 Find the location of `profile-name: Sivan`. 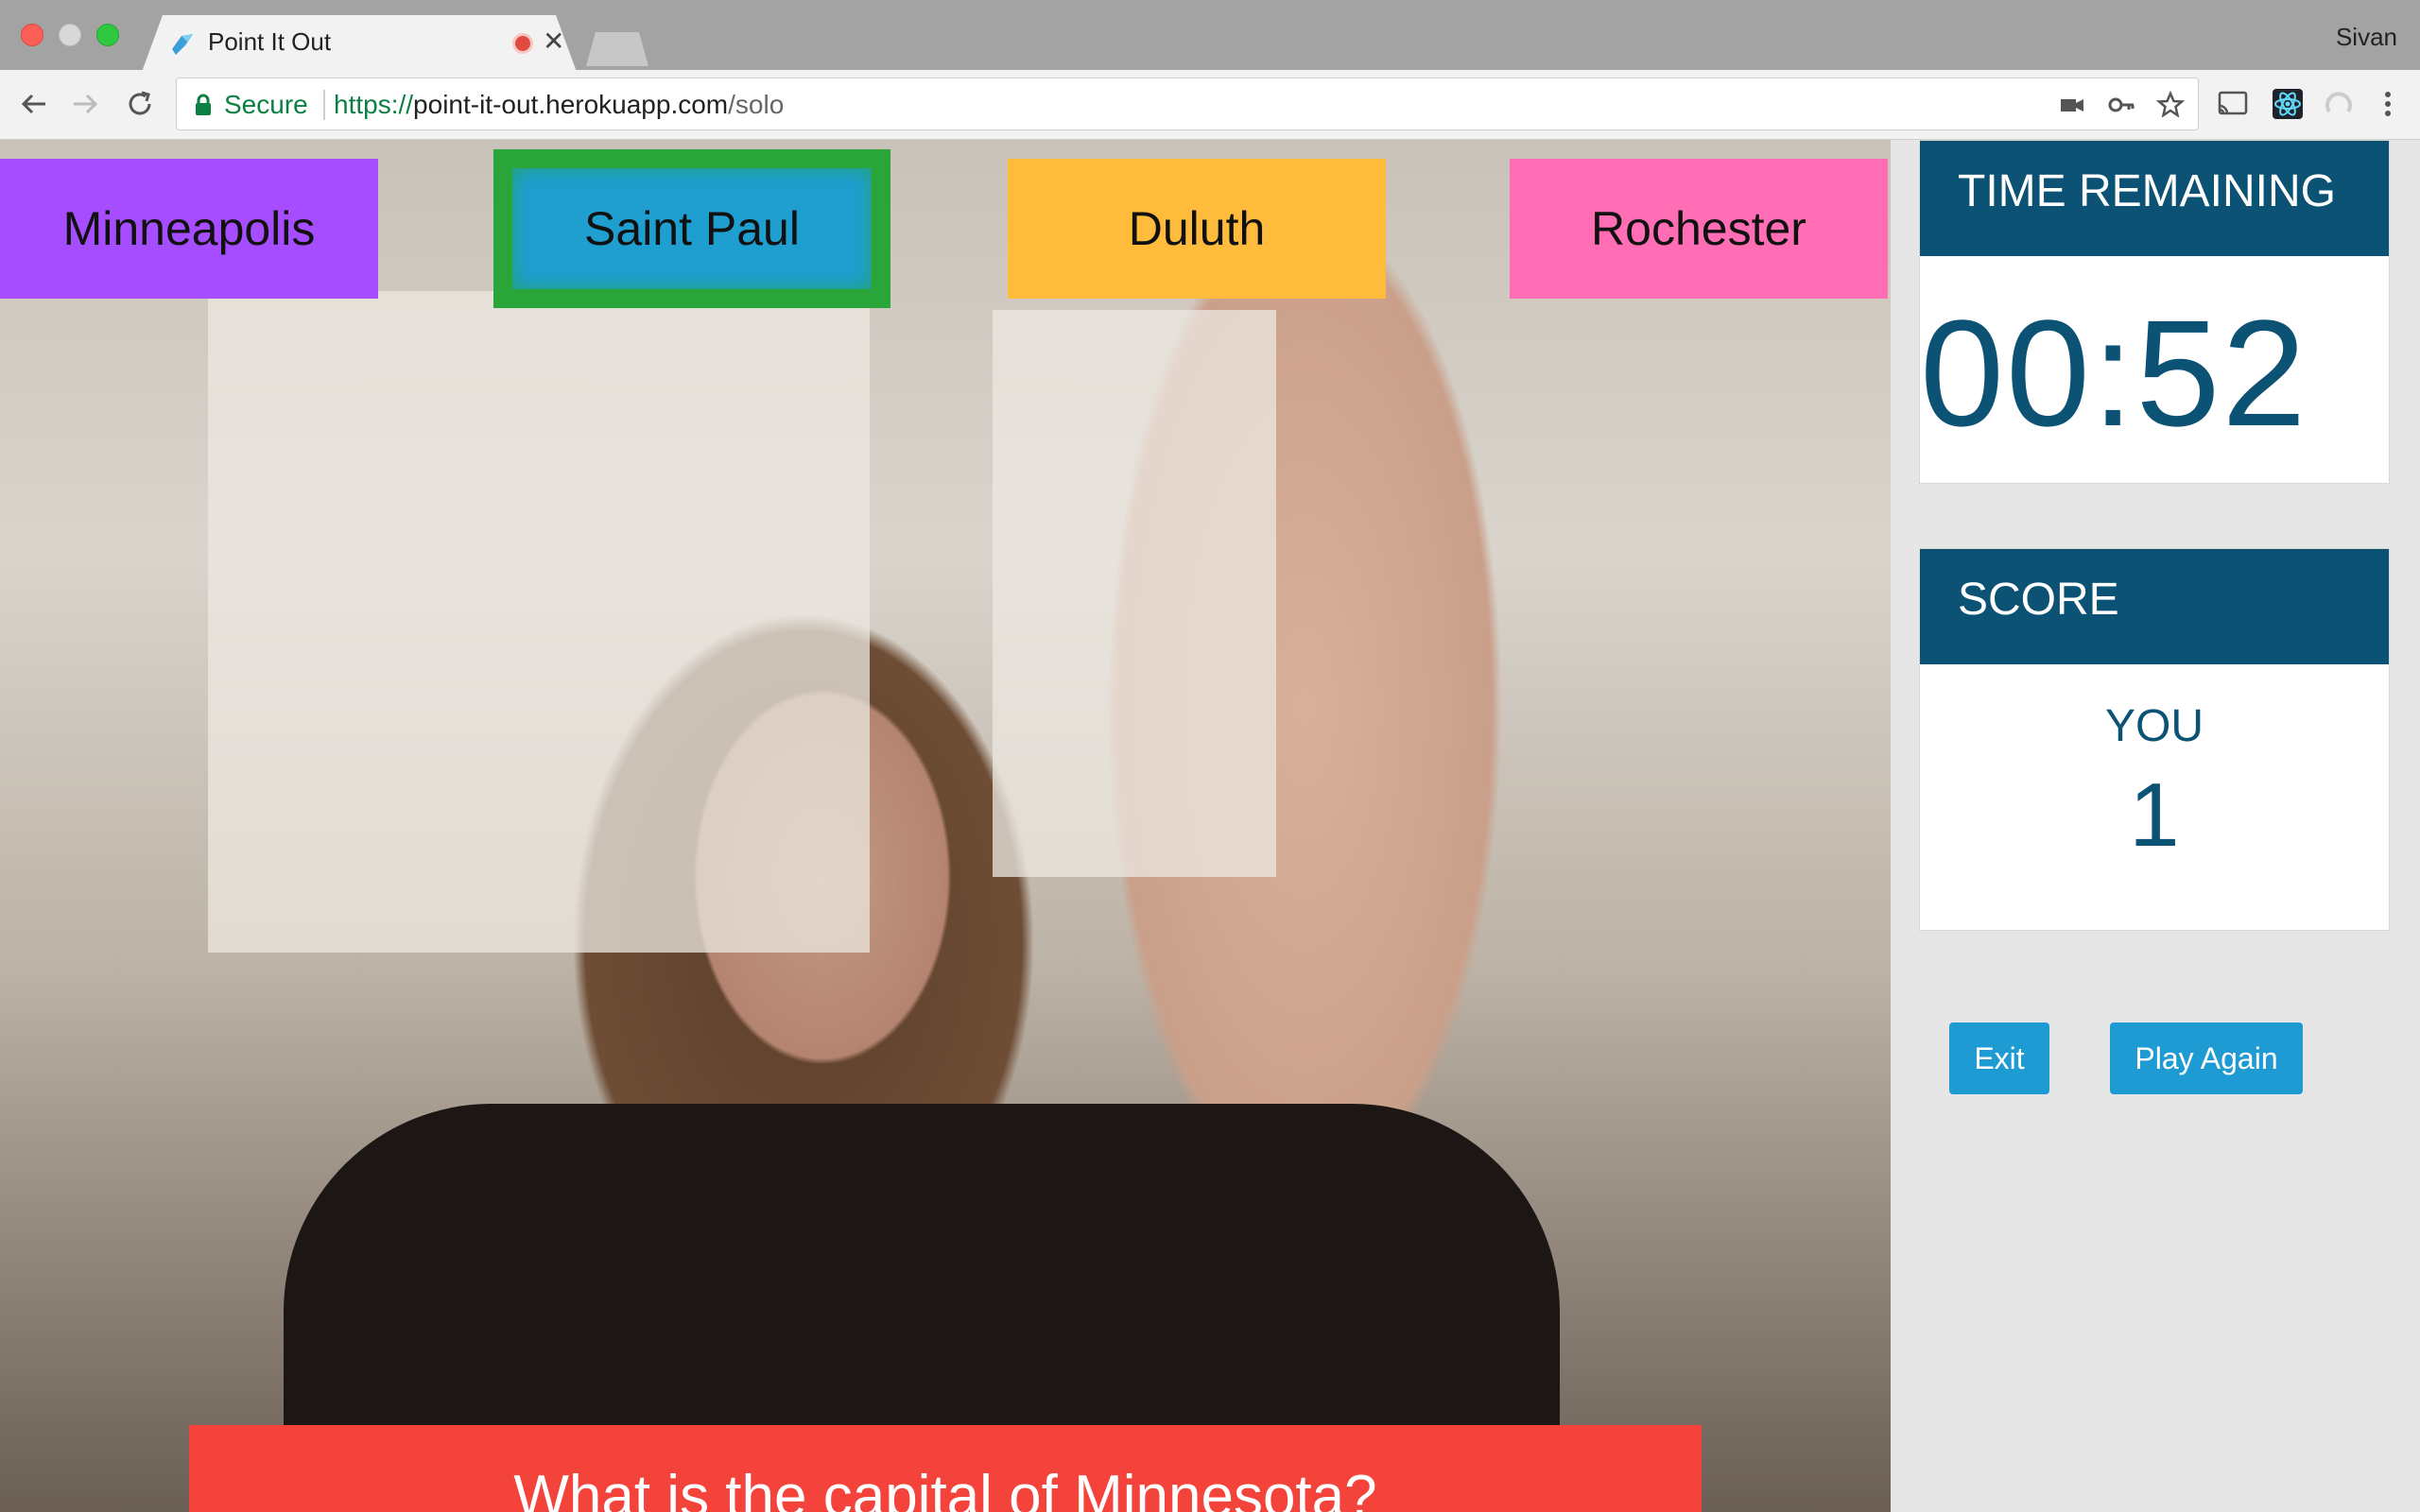

profile-name: Sivan is located at coordinates (2366, 37).